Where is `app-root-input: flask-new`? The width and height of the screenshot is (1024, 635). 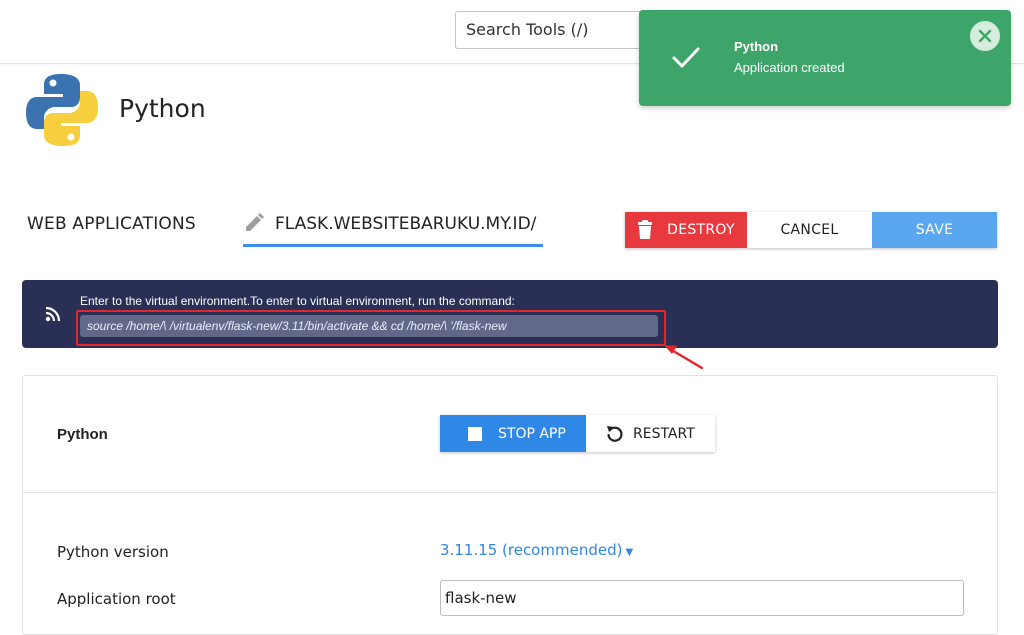
app-root-input: flask-new is located at coordinates (702, 598).